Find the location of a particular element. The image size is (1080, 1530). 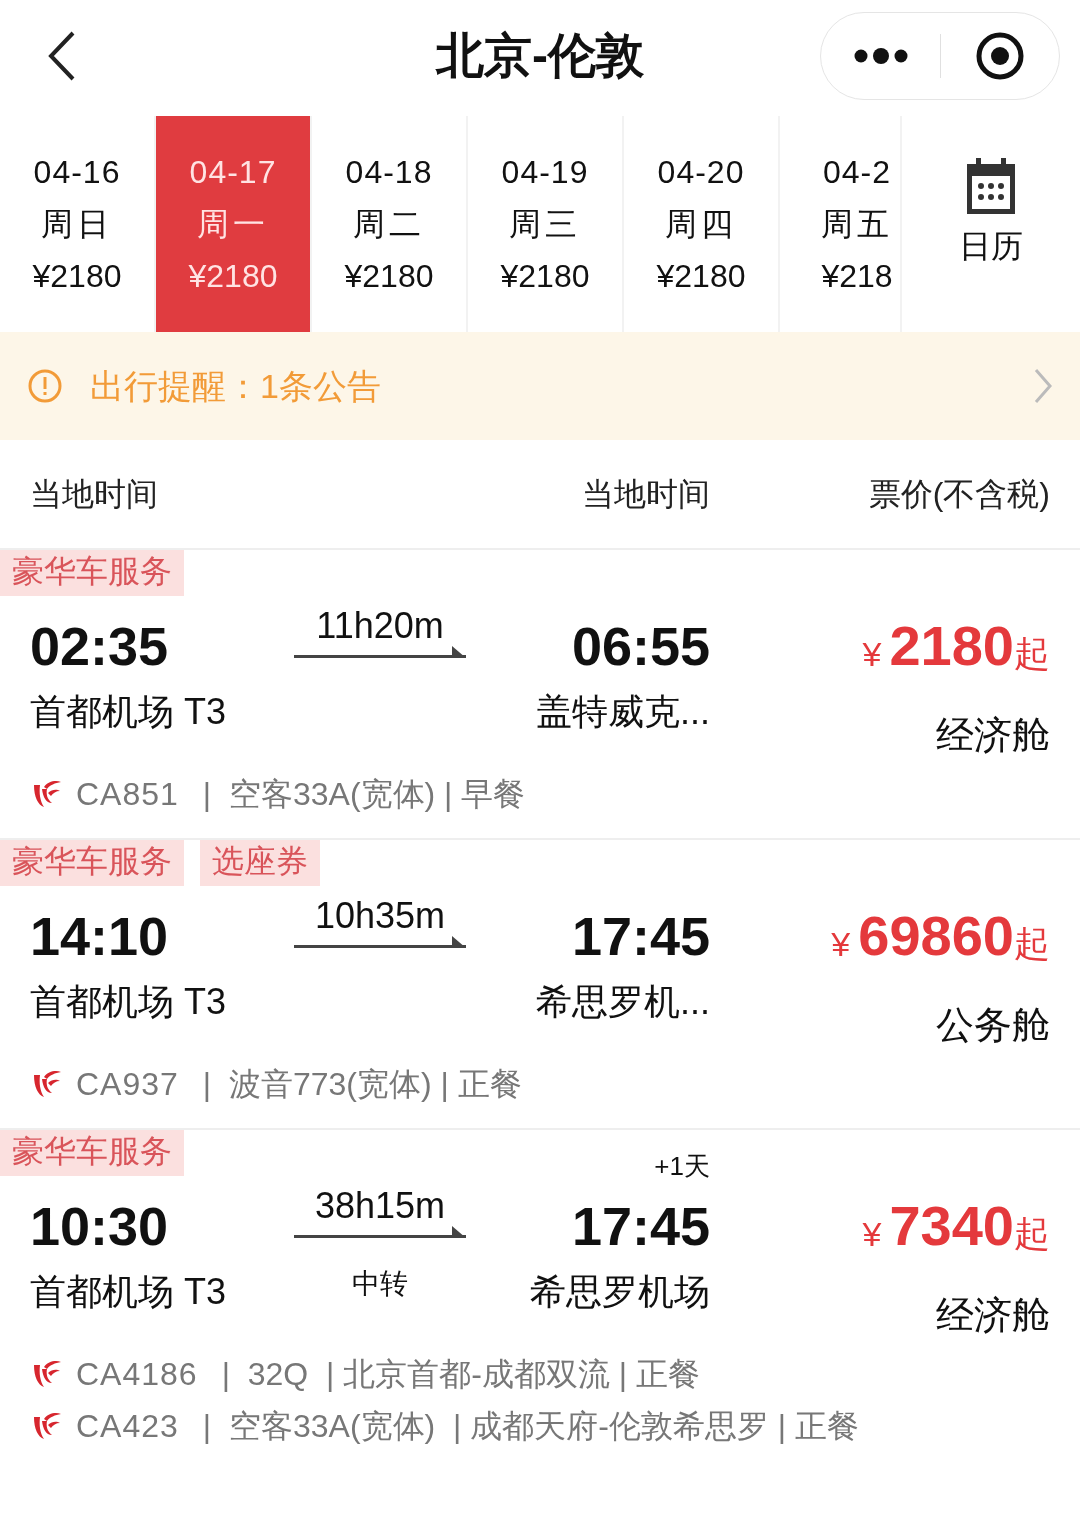

flight-price: 2180 is located at coordinates (951, 646).